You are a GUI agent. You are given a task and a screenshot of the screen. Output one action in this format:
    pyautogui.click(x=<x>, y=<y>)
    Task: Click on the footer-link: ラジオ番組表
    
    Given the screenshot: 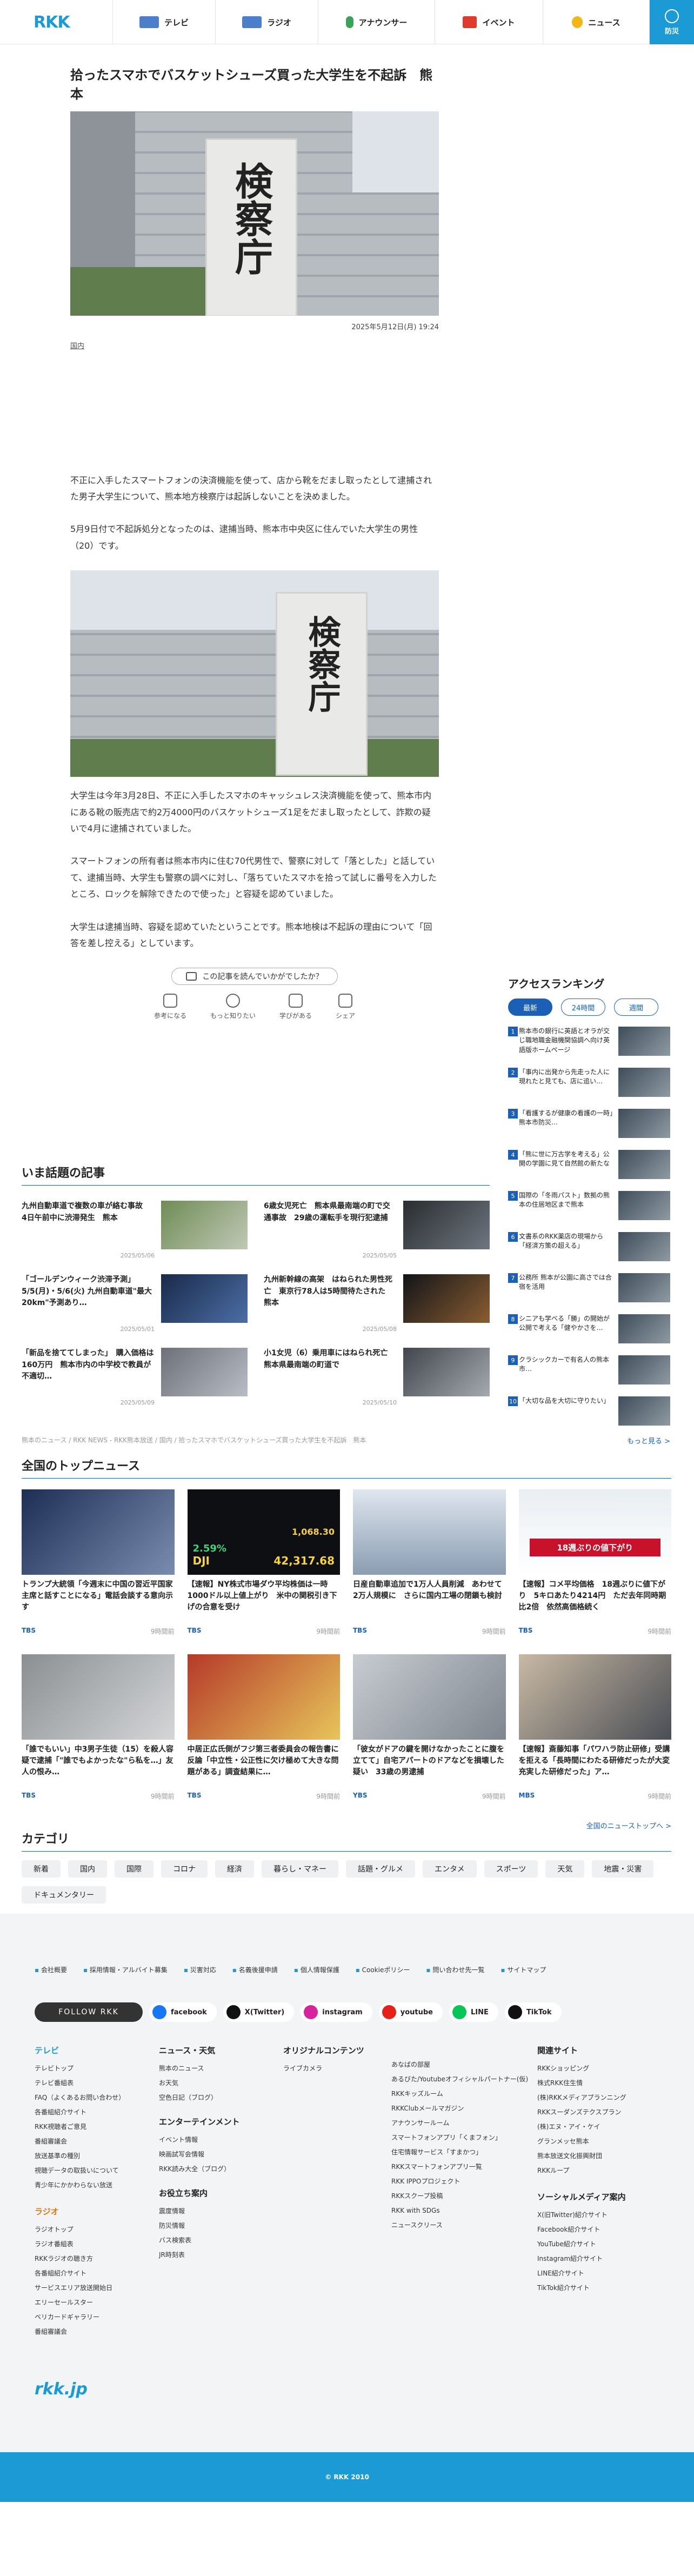 What is the action you would take?
    pyautogui.click(x=97, y=2244)
    